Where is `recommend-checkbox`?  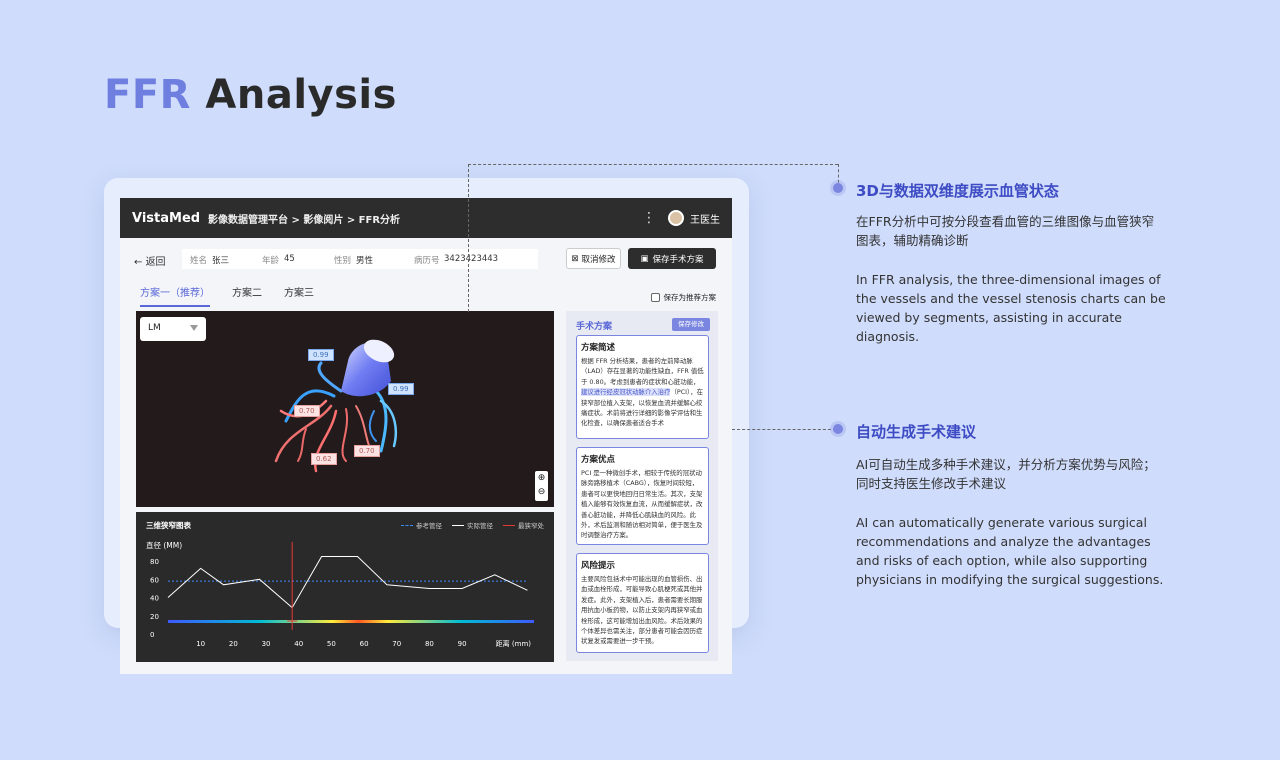 recommend-checkbox is located at coordinates (655, 297).